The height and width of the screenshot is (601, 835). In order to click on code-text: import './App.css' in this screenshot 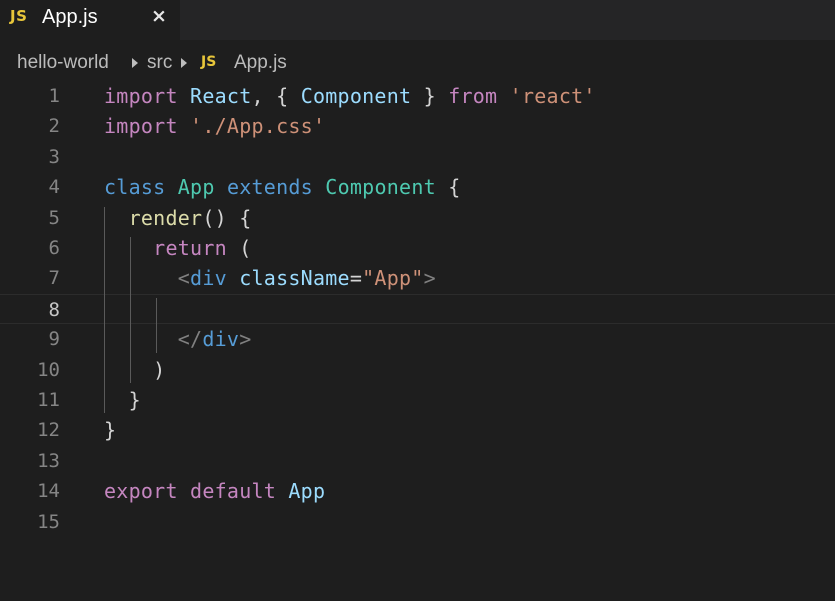, I will do `click(214, 126)`.